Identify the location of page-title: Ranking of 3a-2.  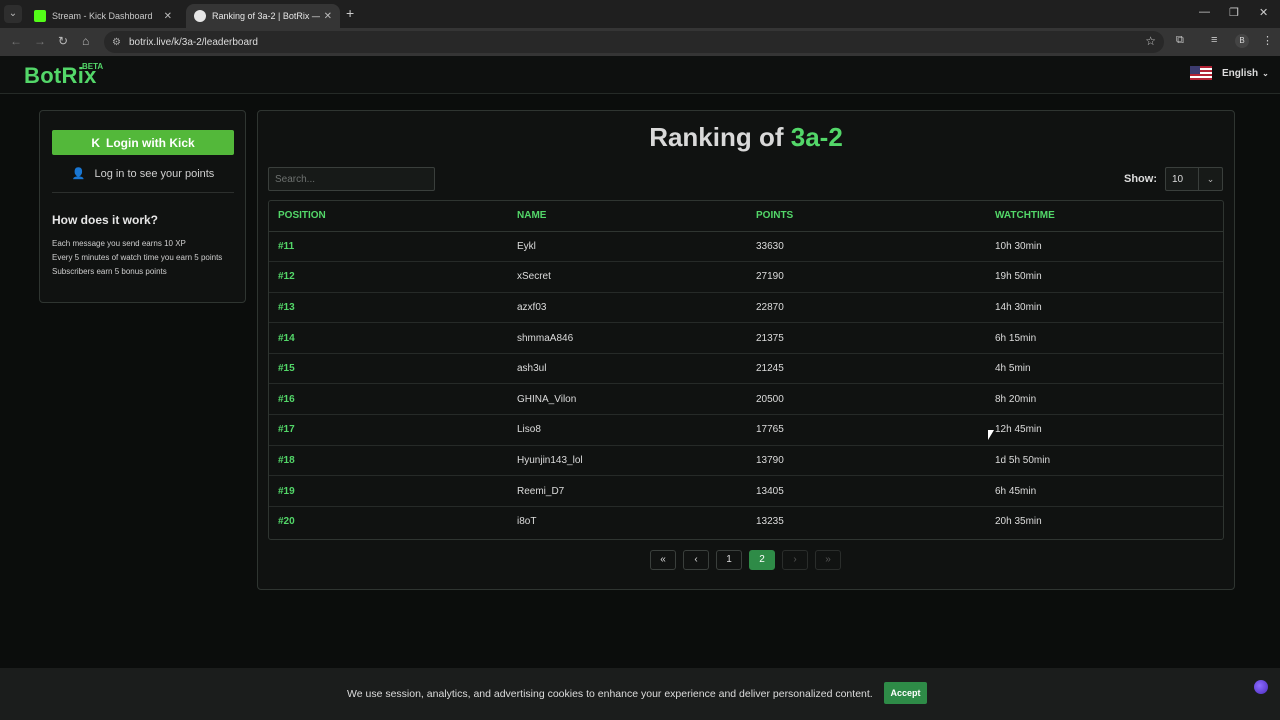
(746, 137).